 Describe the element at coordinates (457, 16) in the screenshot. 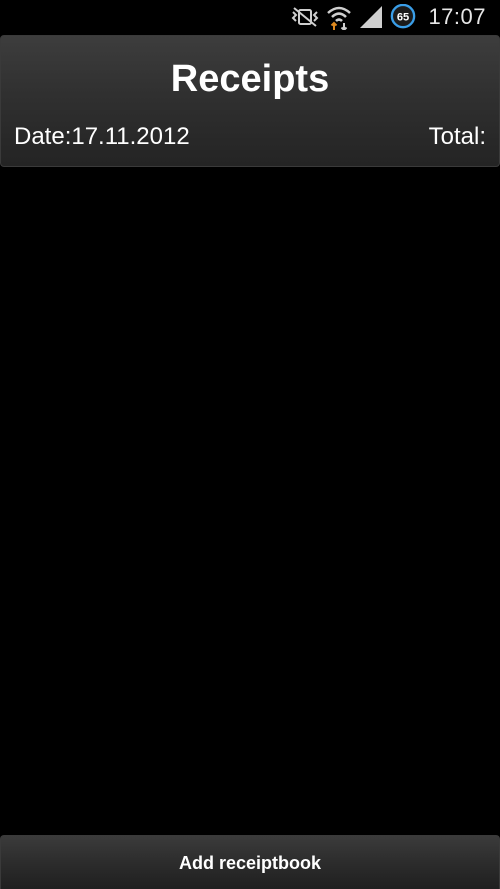

I see `status-time: 17:07` at that location.